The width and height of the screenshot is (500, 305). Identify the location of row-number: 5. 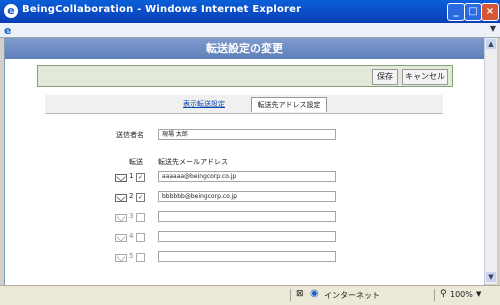
(131, 256).